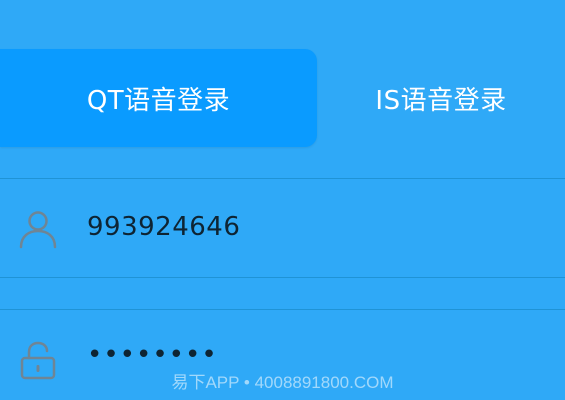 Image resolution: width=565 pixels, height=400 pixels. I want to click on watermark-text: 易下APP • 4008891800.COM, so click(282, 382).